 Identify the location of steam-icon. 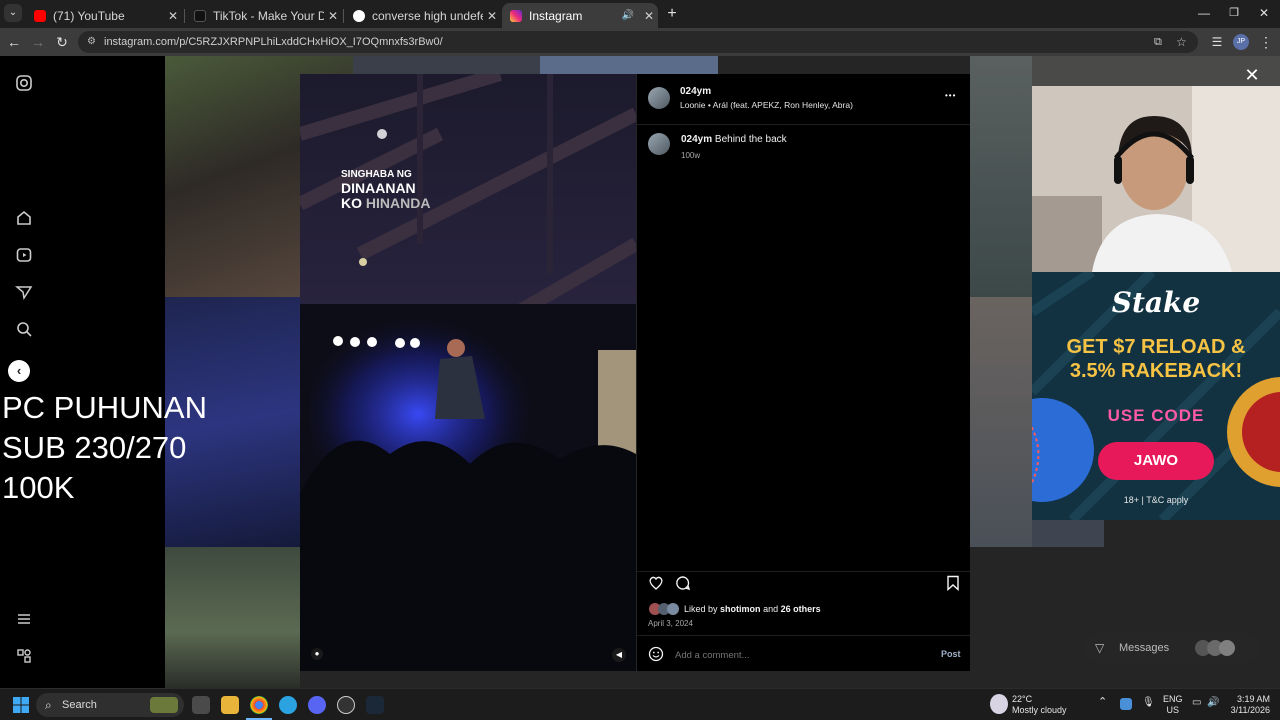
(375, 705).